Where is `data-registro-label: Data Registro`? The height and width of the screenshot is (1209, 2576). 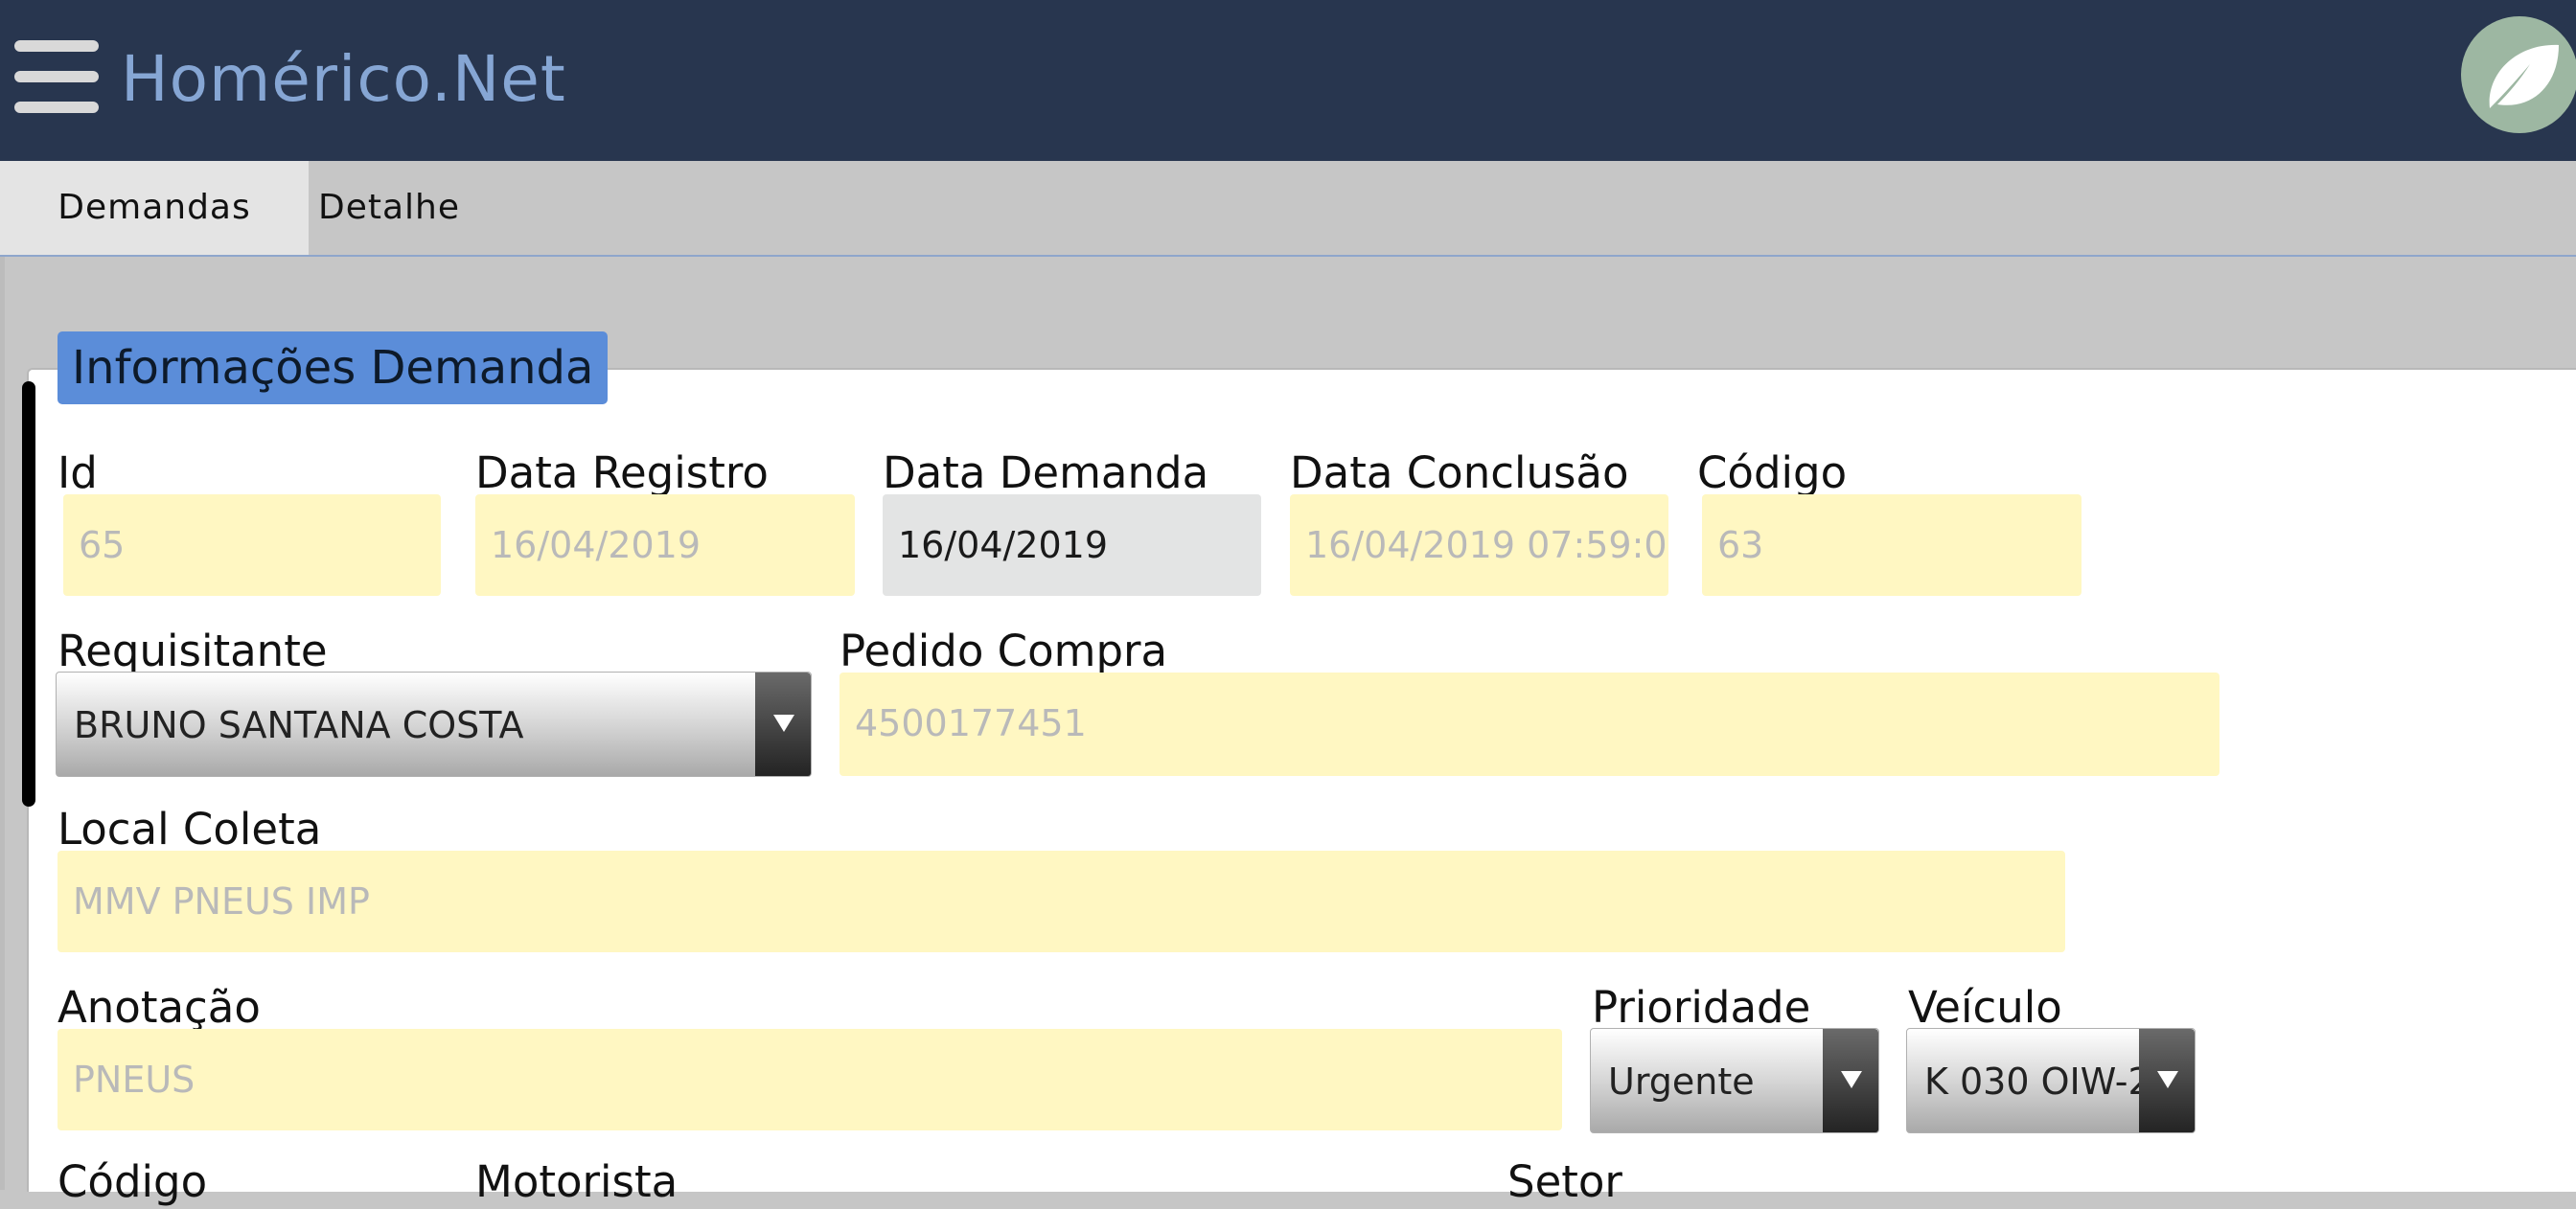 data-registro-label: Data Registro is located at coordinates (622, 473).